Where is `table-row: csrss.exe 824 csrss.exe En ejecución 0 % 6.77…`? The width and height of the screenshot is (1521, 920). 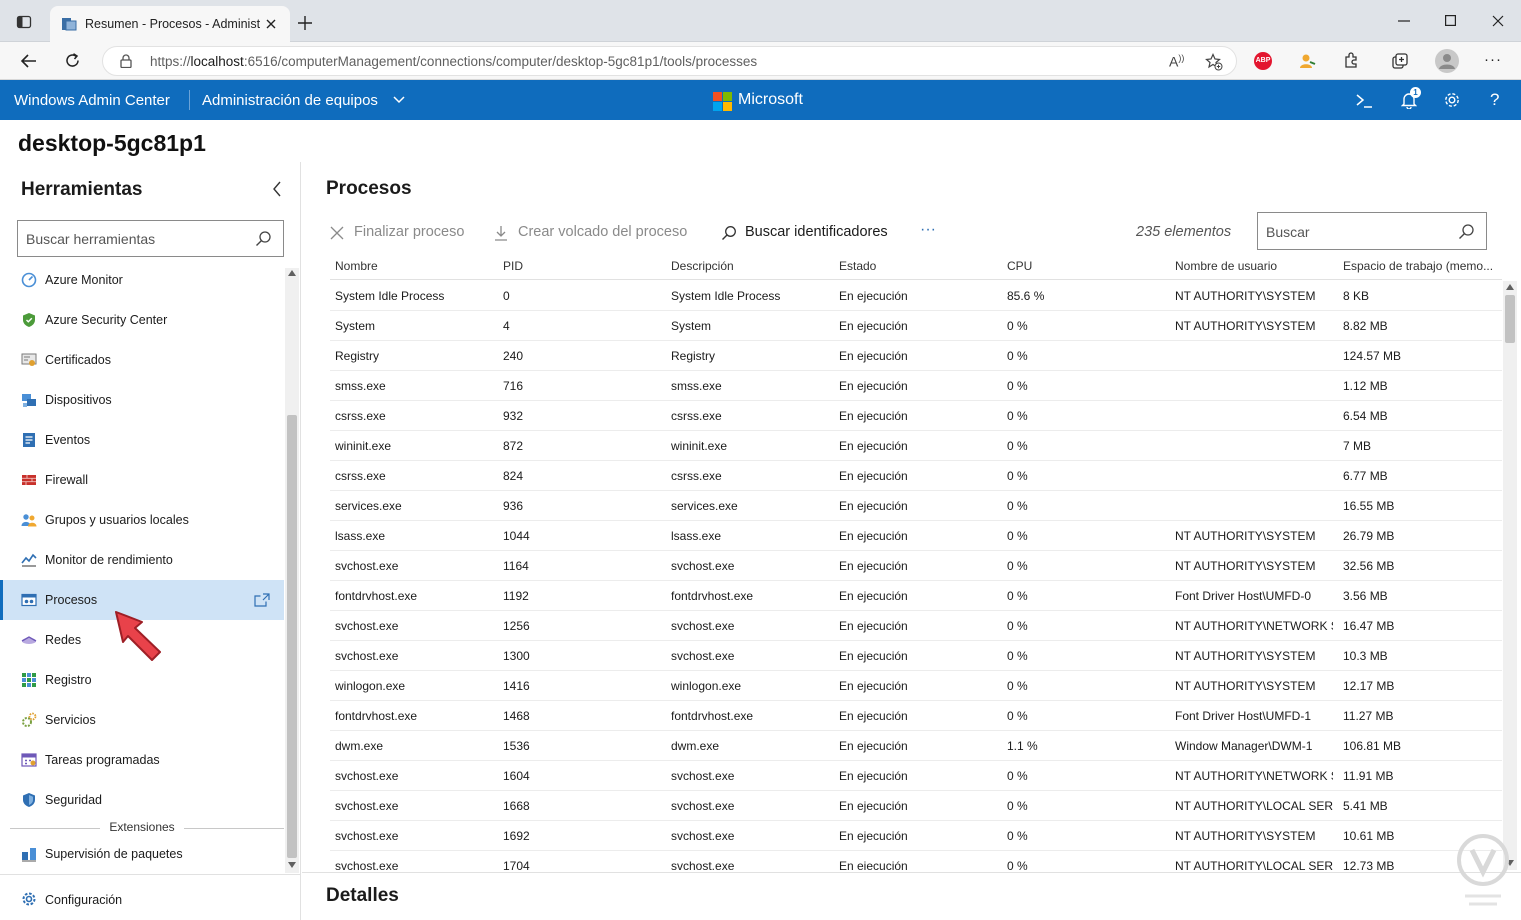 table-row: csrss.exe 824 csrss.exe En ejecución 0 % 6.77… is located at coordinates (916, 476).